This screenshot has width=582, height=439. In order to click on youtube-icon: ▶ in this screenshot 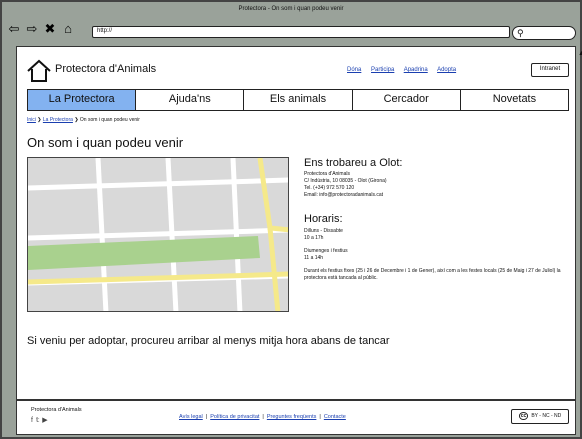, I will do `click(46, 420)`.